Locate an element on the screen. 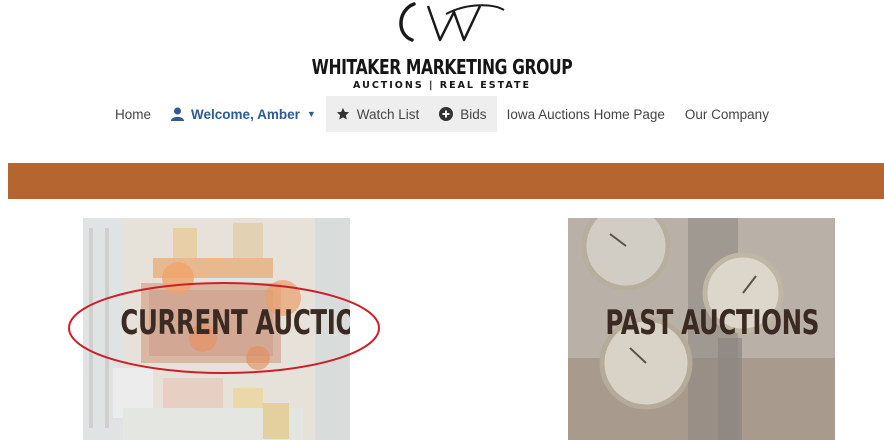 The image size is (884, 440). nav-home: Home is located at coordinates (133, 114).